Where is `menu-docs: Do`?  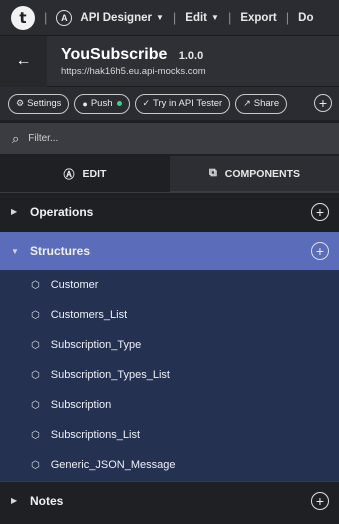
menu-docs: Do is located at coordinates (305, 18).